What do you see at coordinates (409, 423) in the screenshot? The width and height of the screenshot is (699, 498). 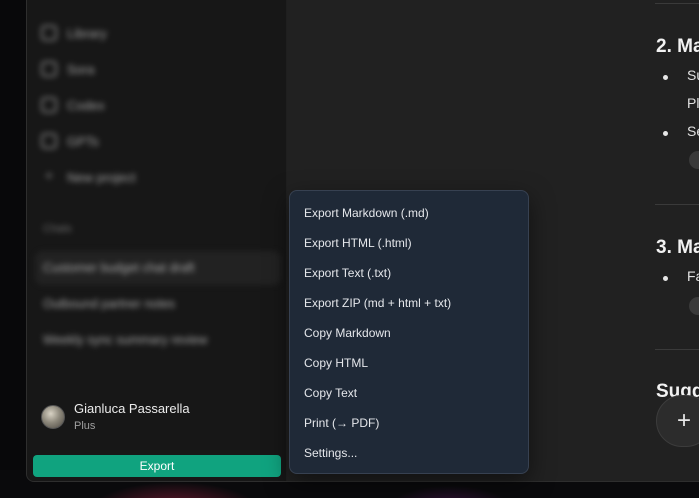 I see `menu-item-print-pdf: Print (→ PDF)` at bounding box center [409, 423].